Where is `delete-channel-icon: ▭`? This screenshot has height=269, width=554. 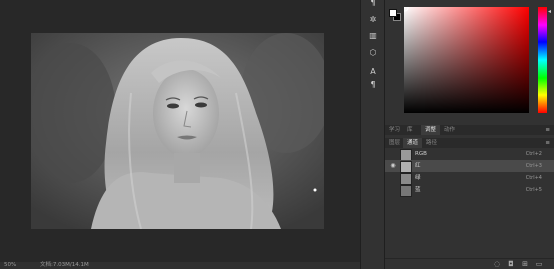
delete-channel-icon: ▭ is located at coordinates (539, 264).